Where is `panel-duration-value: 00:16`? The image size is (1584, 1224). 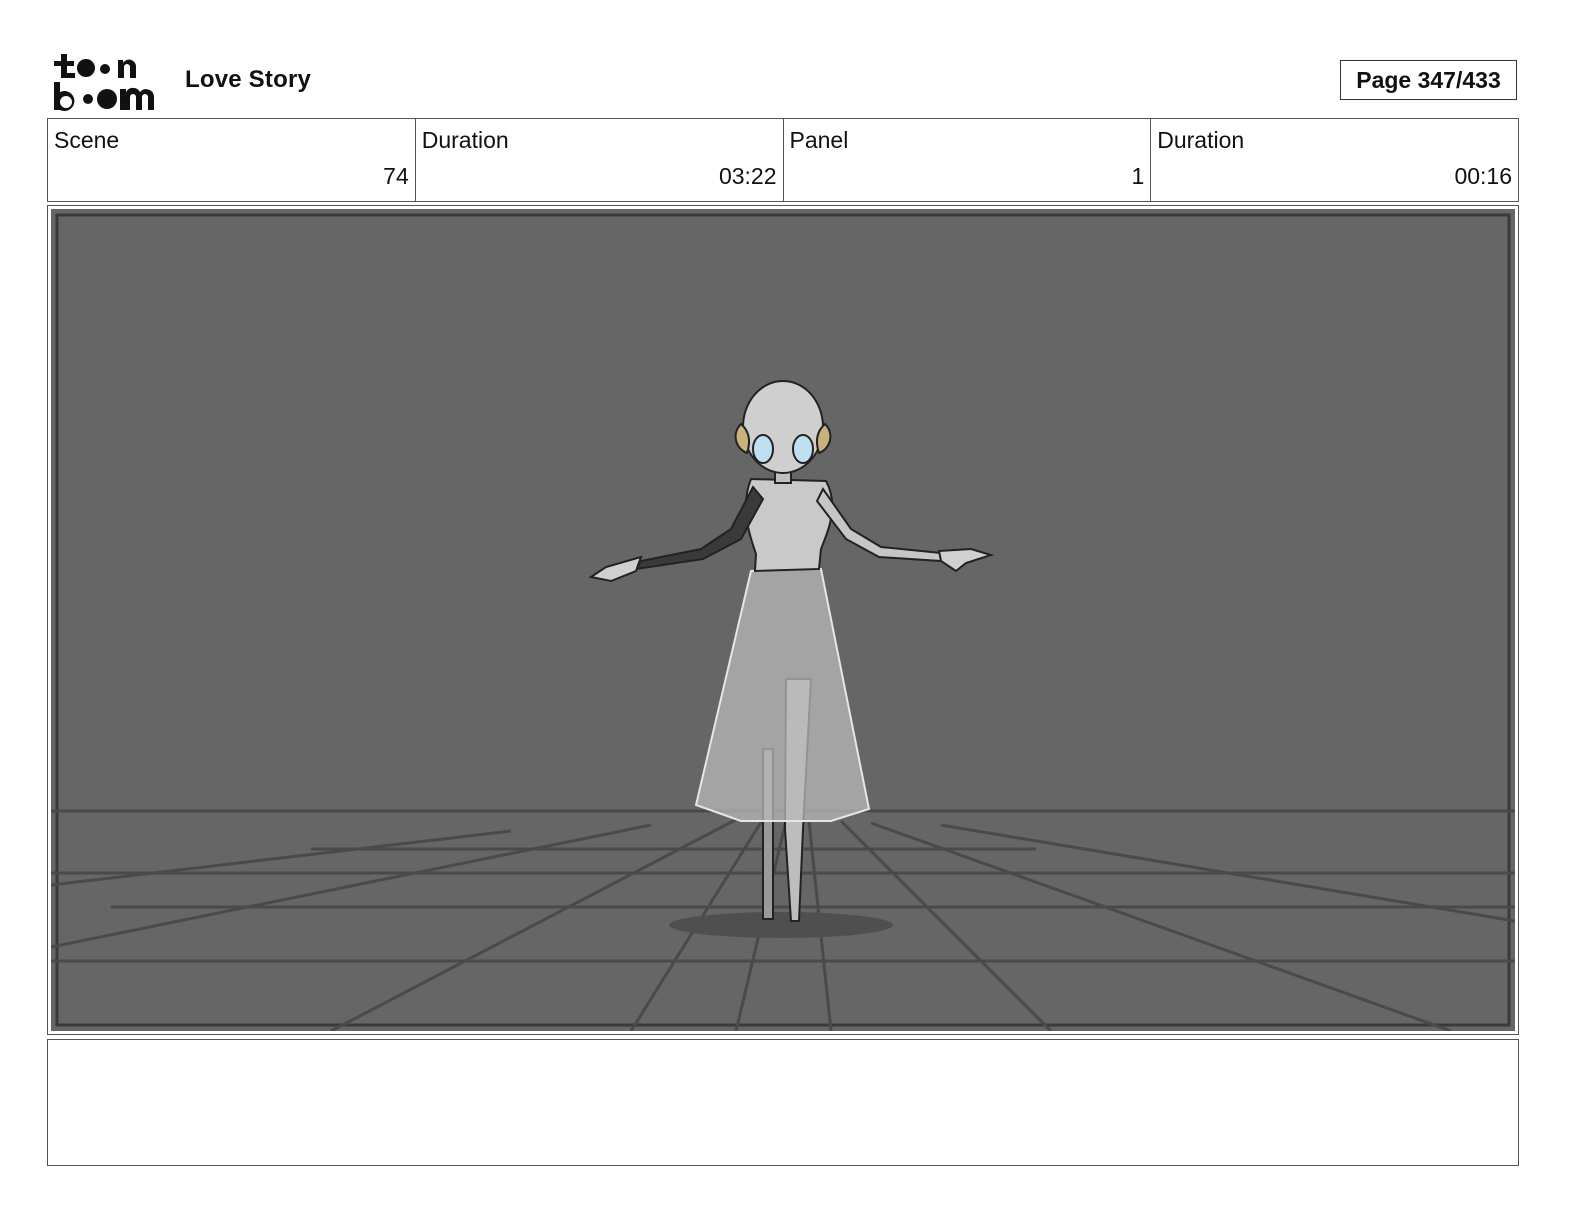
panel-duration-value: 00:16 is located at coordinates (1483, 176).